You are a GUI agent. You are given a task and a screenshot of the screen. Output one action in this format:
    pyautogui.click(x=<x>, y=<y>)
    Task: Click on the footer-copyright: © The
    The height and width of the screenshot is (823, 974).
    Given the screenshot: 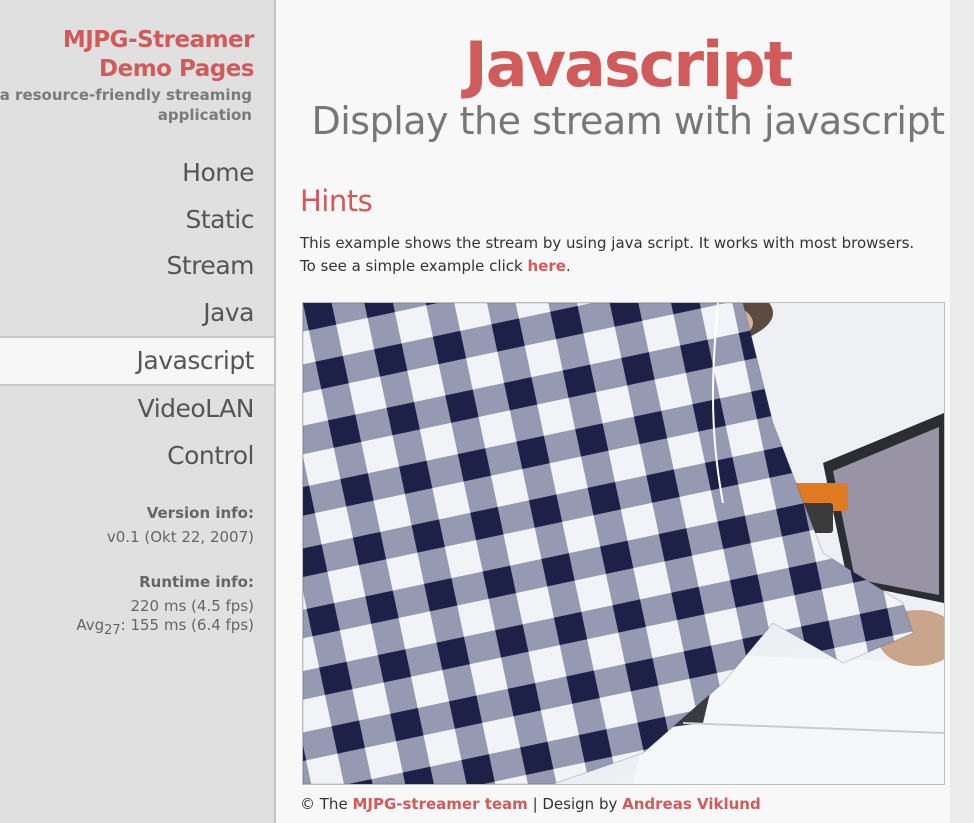 What is the action you would take?
    pyautogui.click(x=326, y=804)
    